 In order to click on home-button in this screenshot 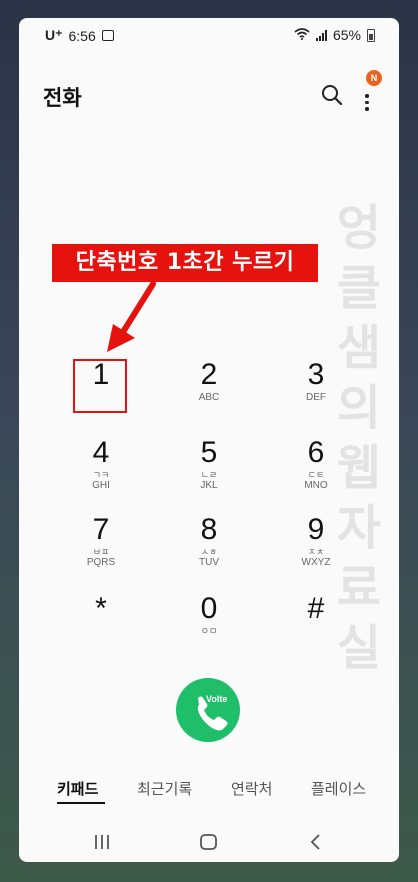, I will do `click(209, 842)`.